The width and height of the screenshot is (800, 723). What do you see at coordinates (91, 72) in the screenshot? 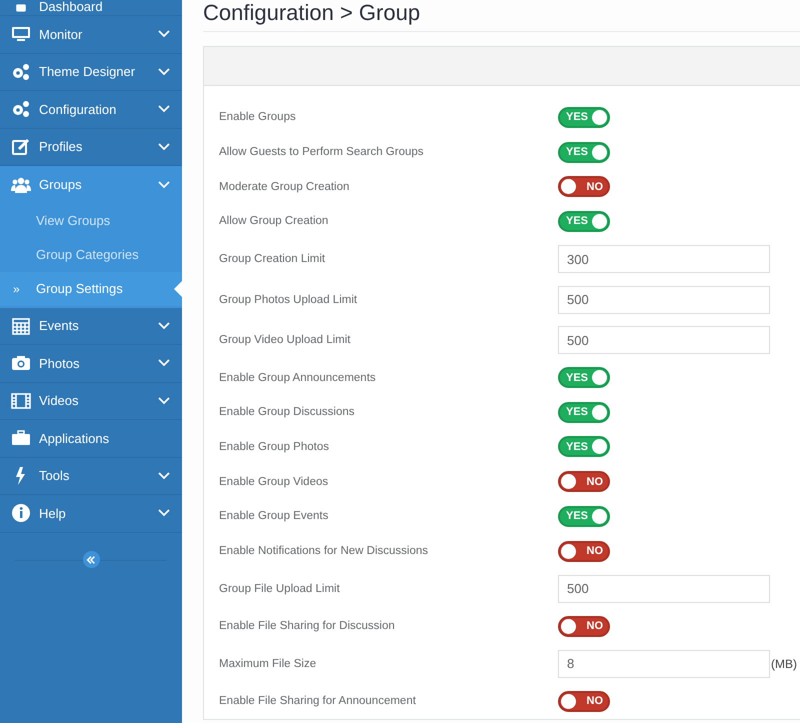
I see `sidebar-item: Theme Designer` at bounding box center [91, 72].